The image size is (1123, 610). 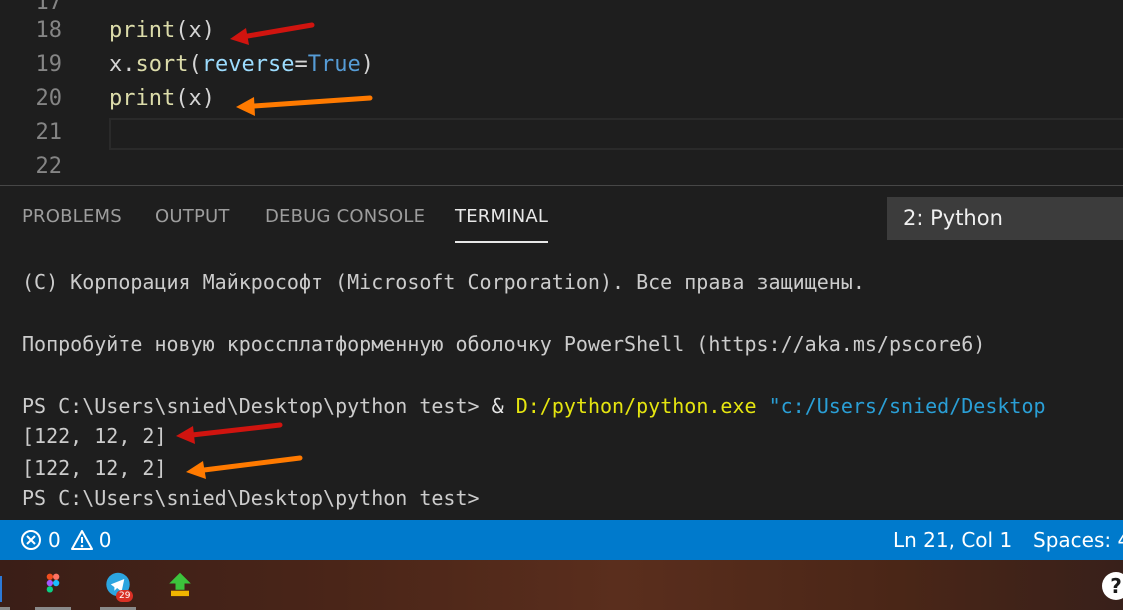 What do you see at coordinates (31, 540) in the screenshot?
I see `error-icon` at bounding box center [31, 540].